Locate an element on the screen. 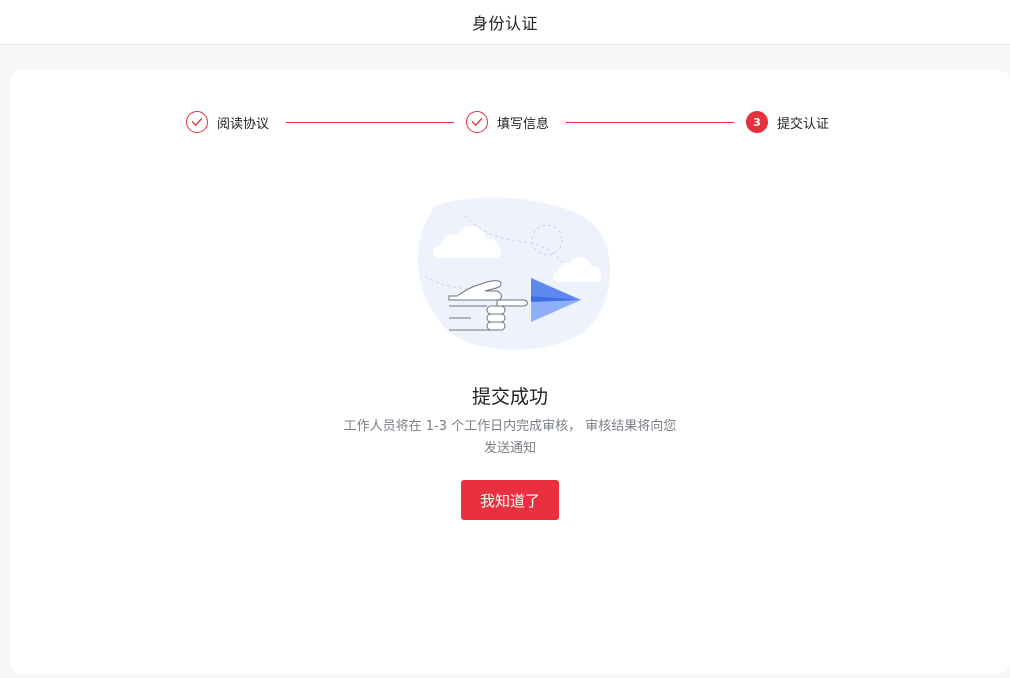 The height and width of the screenshot is (678, 1010). step-submit-verification: 3 提交认证 is located at coordinates (787, 122).